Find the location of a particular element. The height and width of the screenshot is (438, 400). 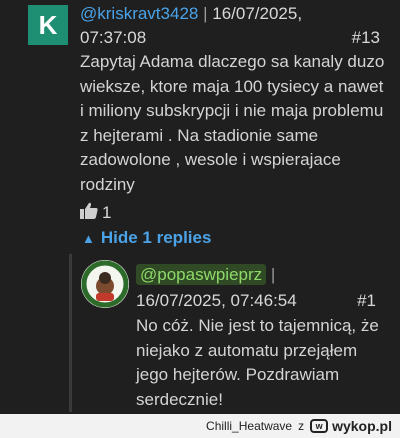

avatar-letter: K is located at coordinates (48, 24).